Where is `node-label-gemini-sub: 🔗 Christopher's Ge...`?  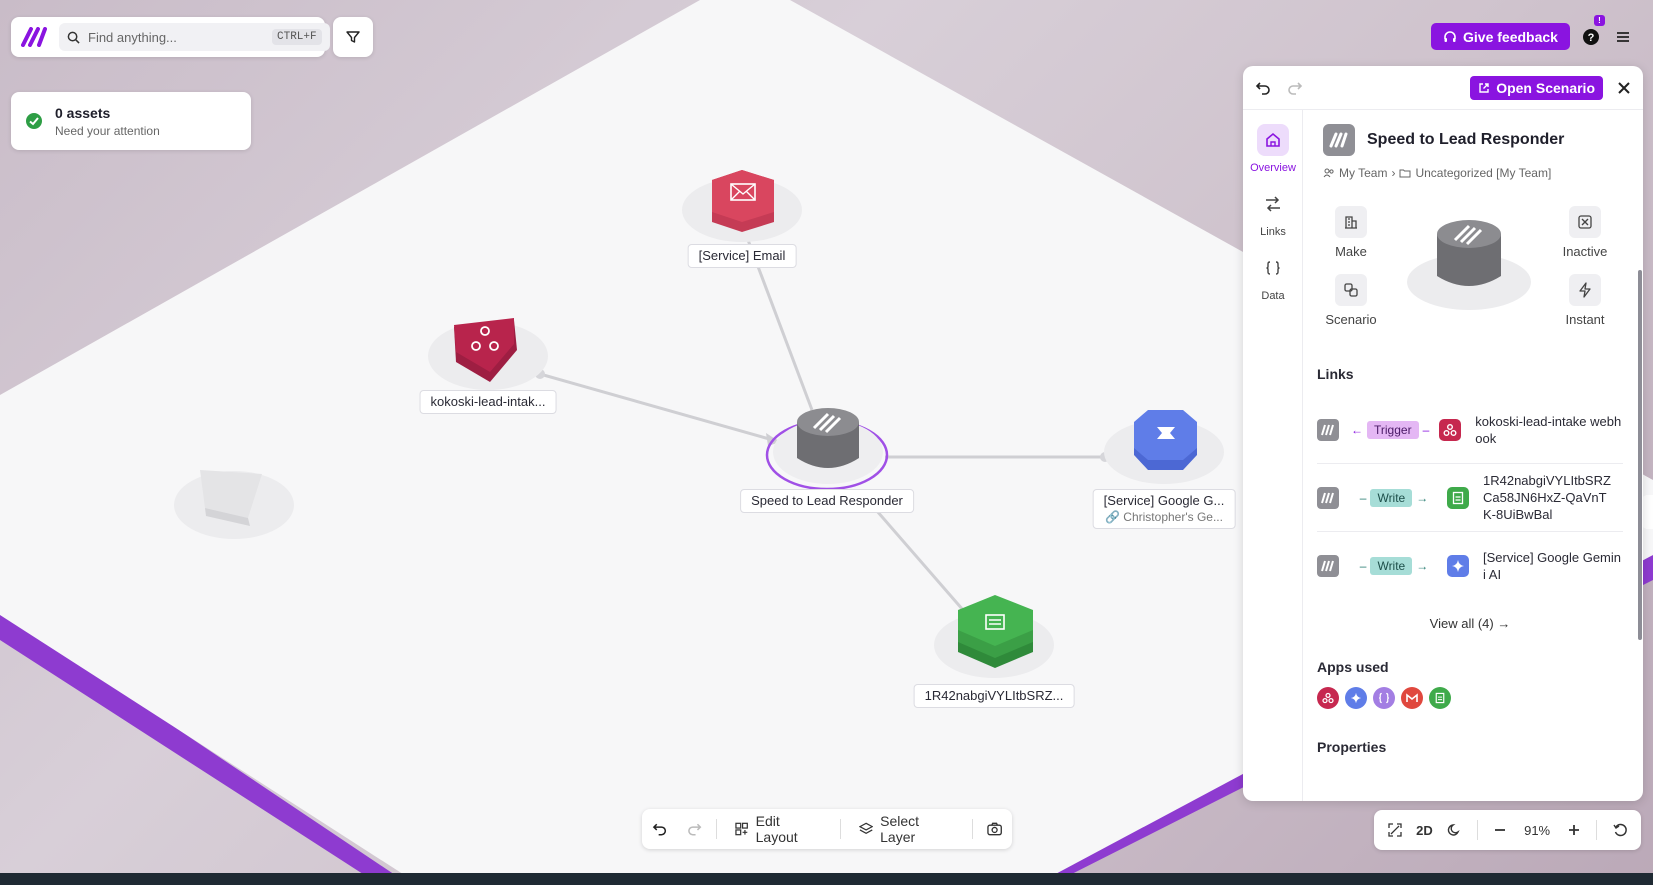 node-label-gemini-sub: 🔗 Christopher's Ge... is located at coordinates (1164, 517).